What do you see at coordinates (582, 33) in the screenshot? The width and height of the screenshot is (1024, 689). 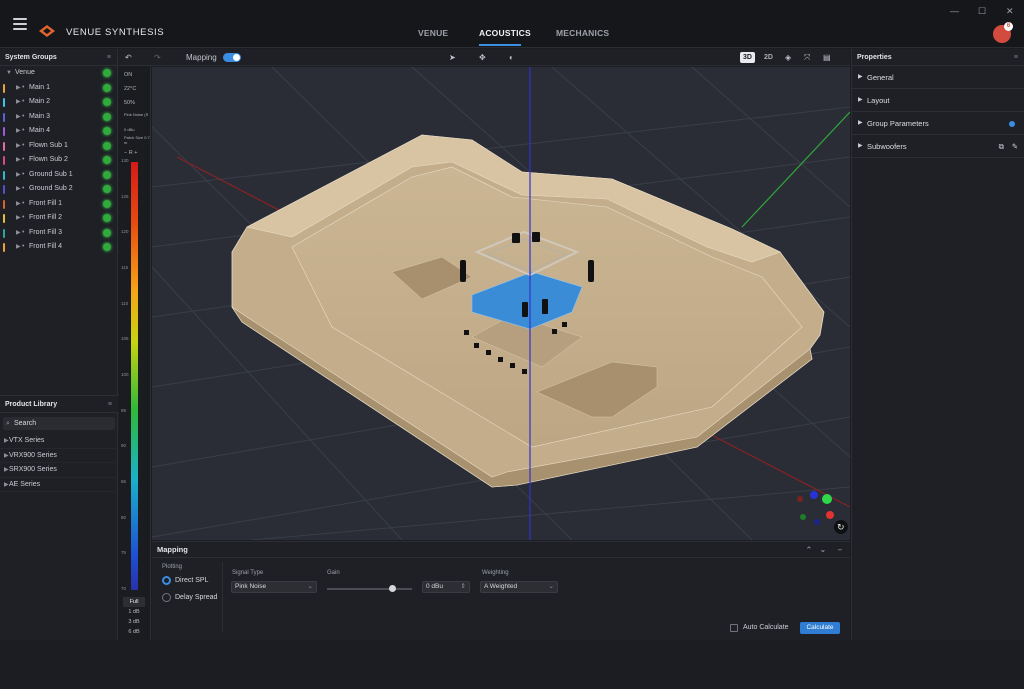 I see `tab-mechanics: MECHANICS` at bounding box center [582, 33].